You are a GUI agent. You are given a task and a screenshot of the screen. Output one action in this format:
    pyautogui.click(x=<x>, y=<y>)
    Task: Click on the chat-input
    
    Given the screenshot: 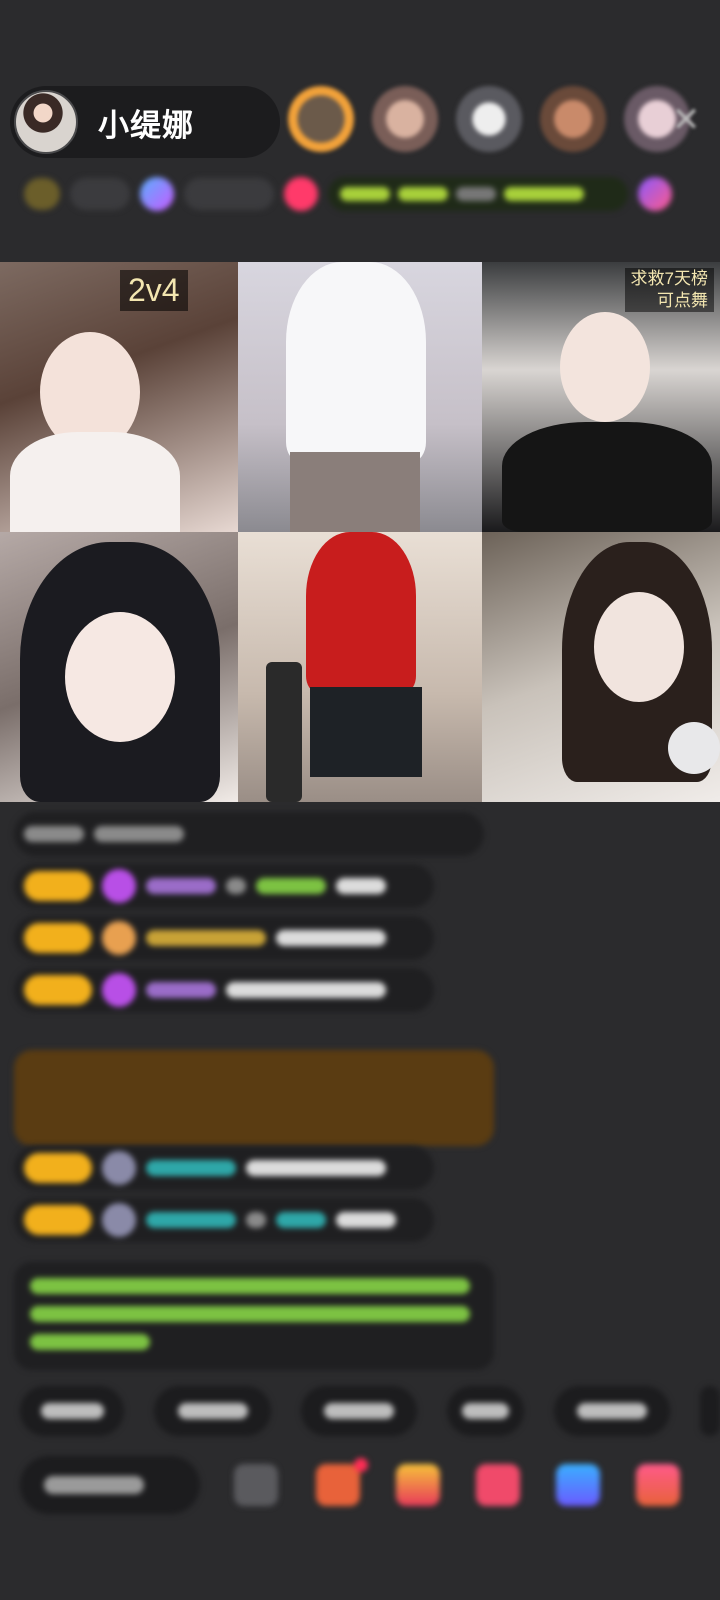 What is the action you would take?
    pyautogui.click(x=110, y=1485)
    